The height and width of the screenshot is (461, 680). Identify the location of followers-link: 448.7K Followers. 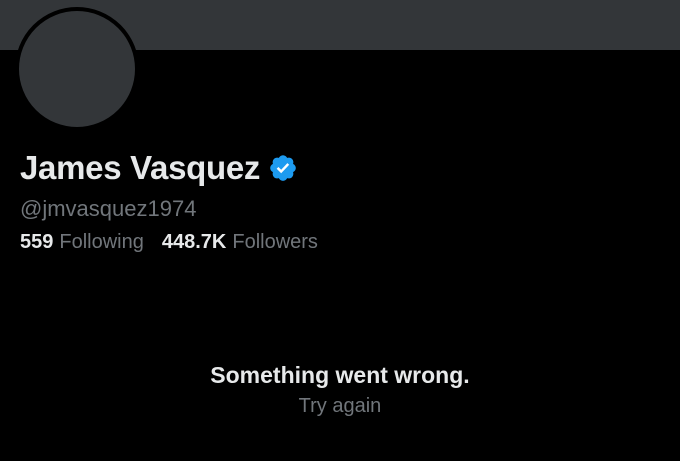
(240, 242).